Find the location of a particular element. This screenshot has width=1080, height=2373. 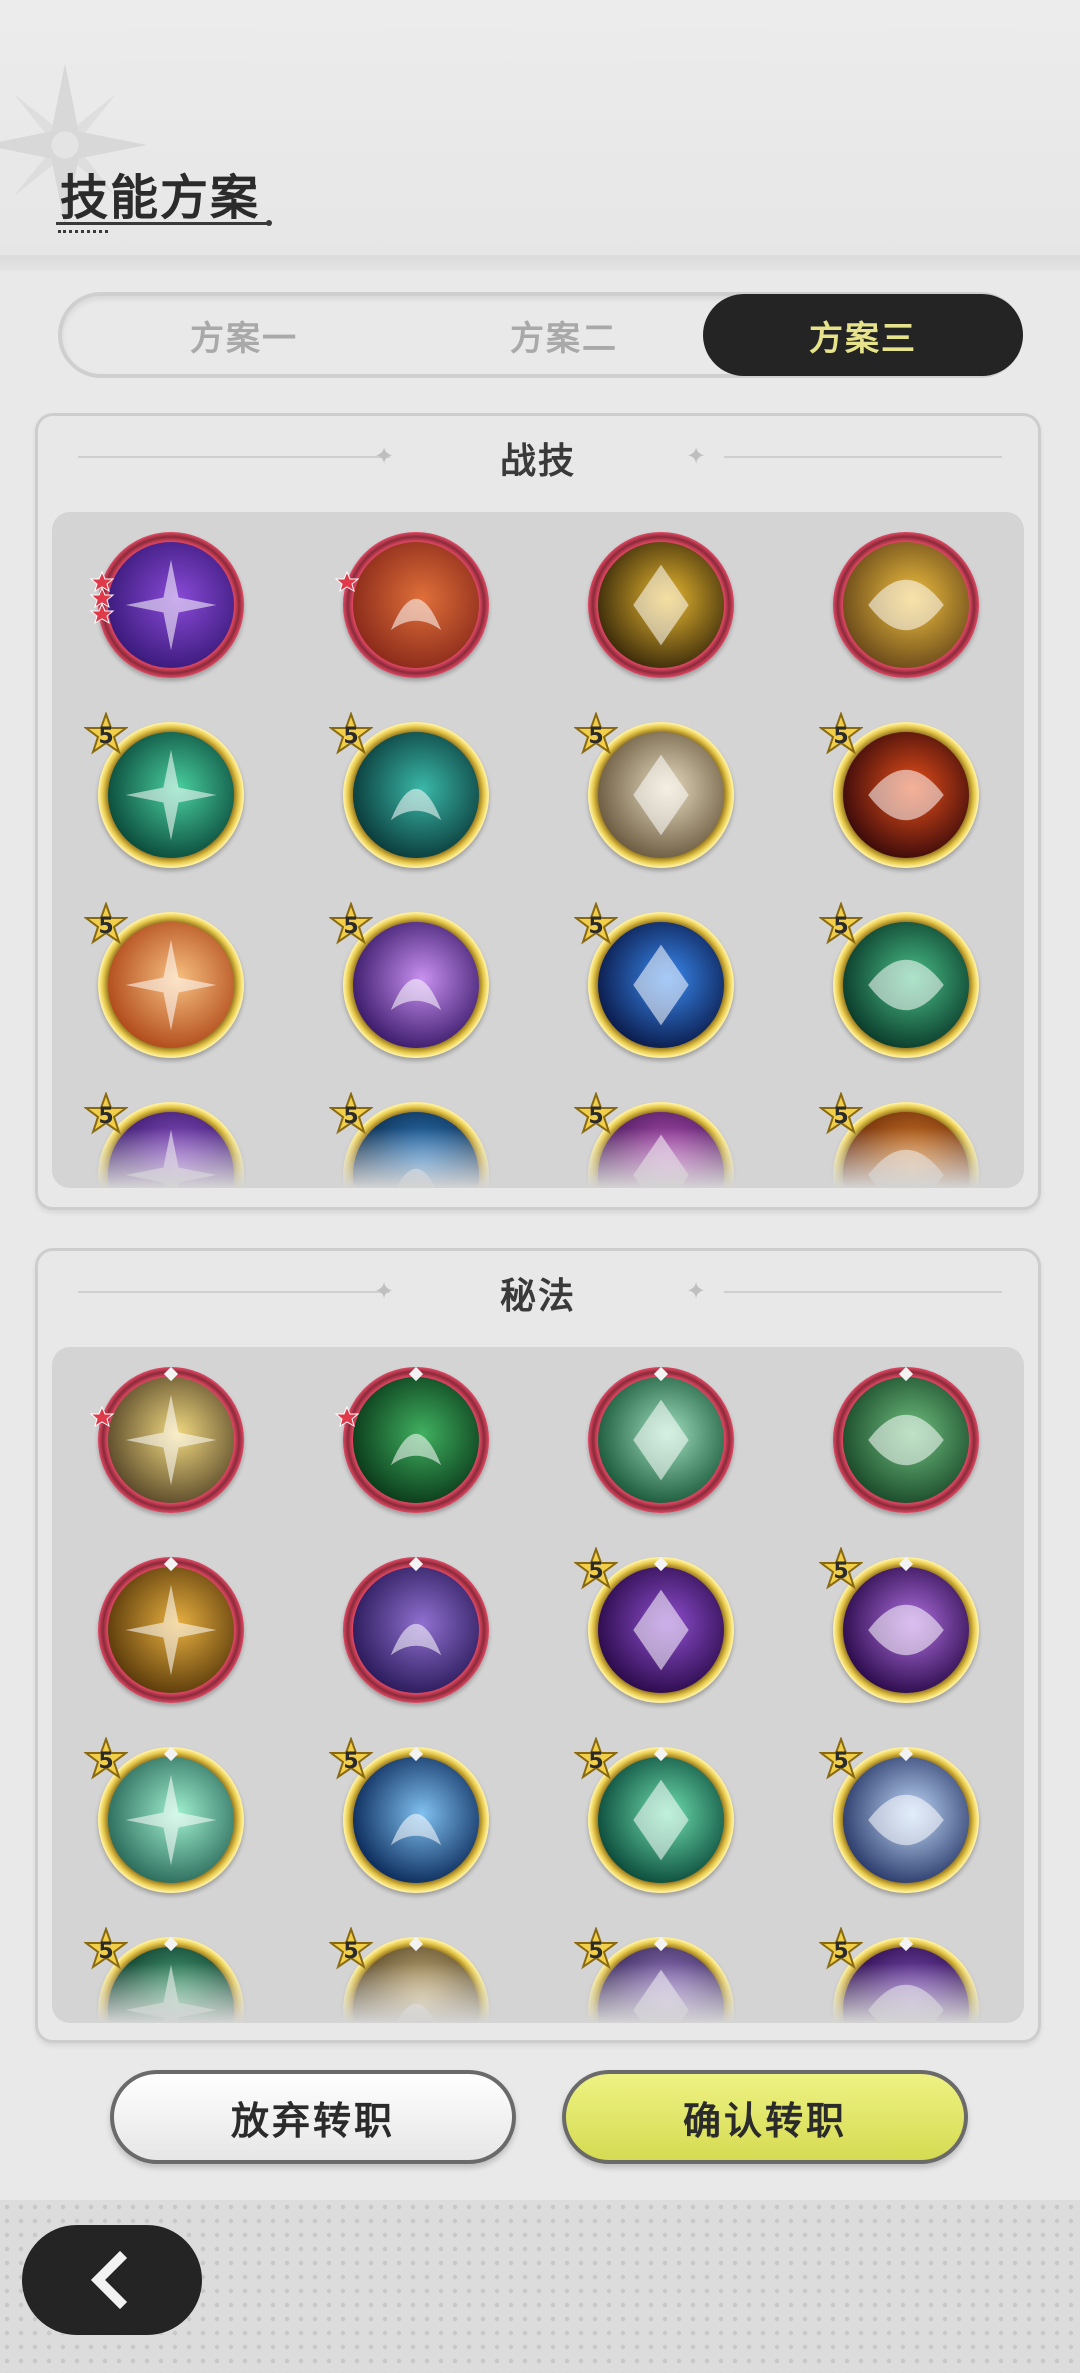

abandon-job-change-button: 放弃转职 is located at coordinates (313, 2117).